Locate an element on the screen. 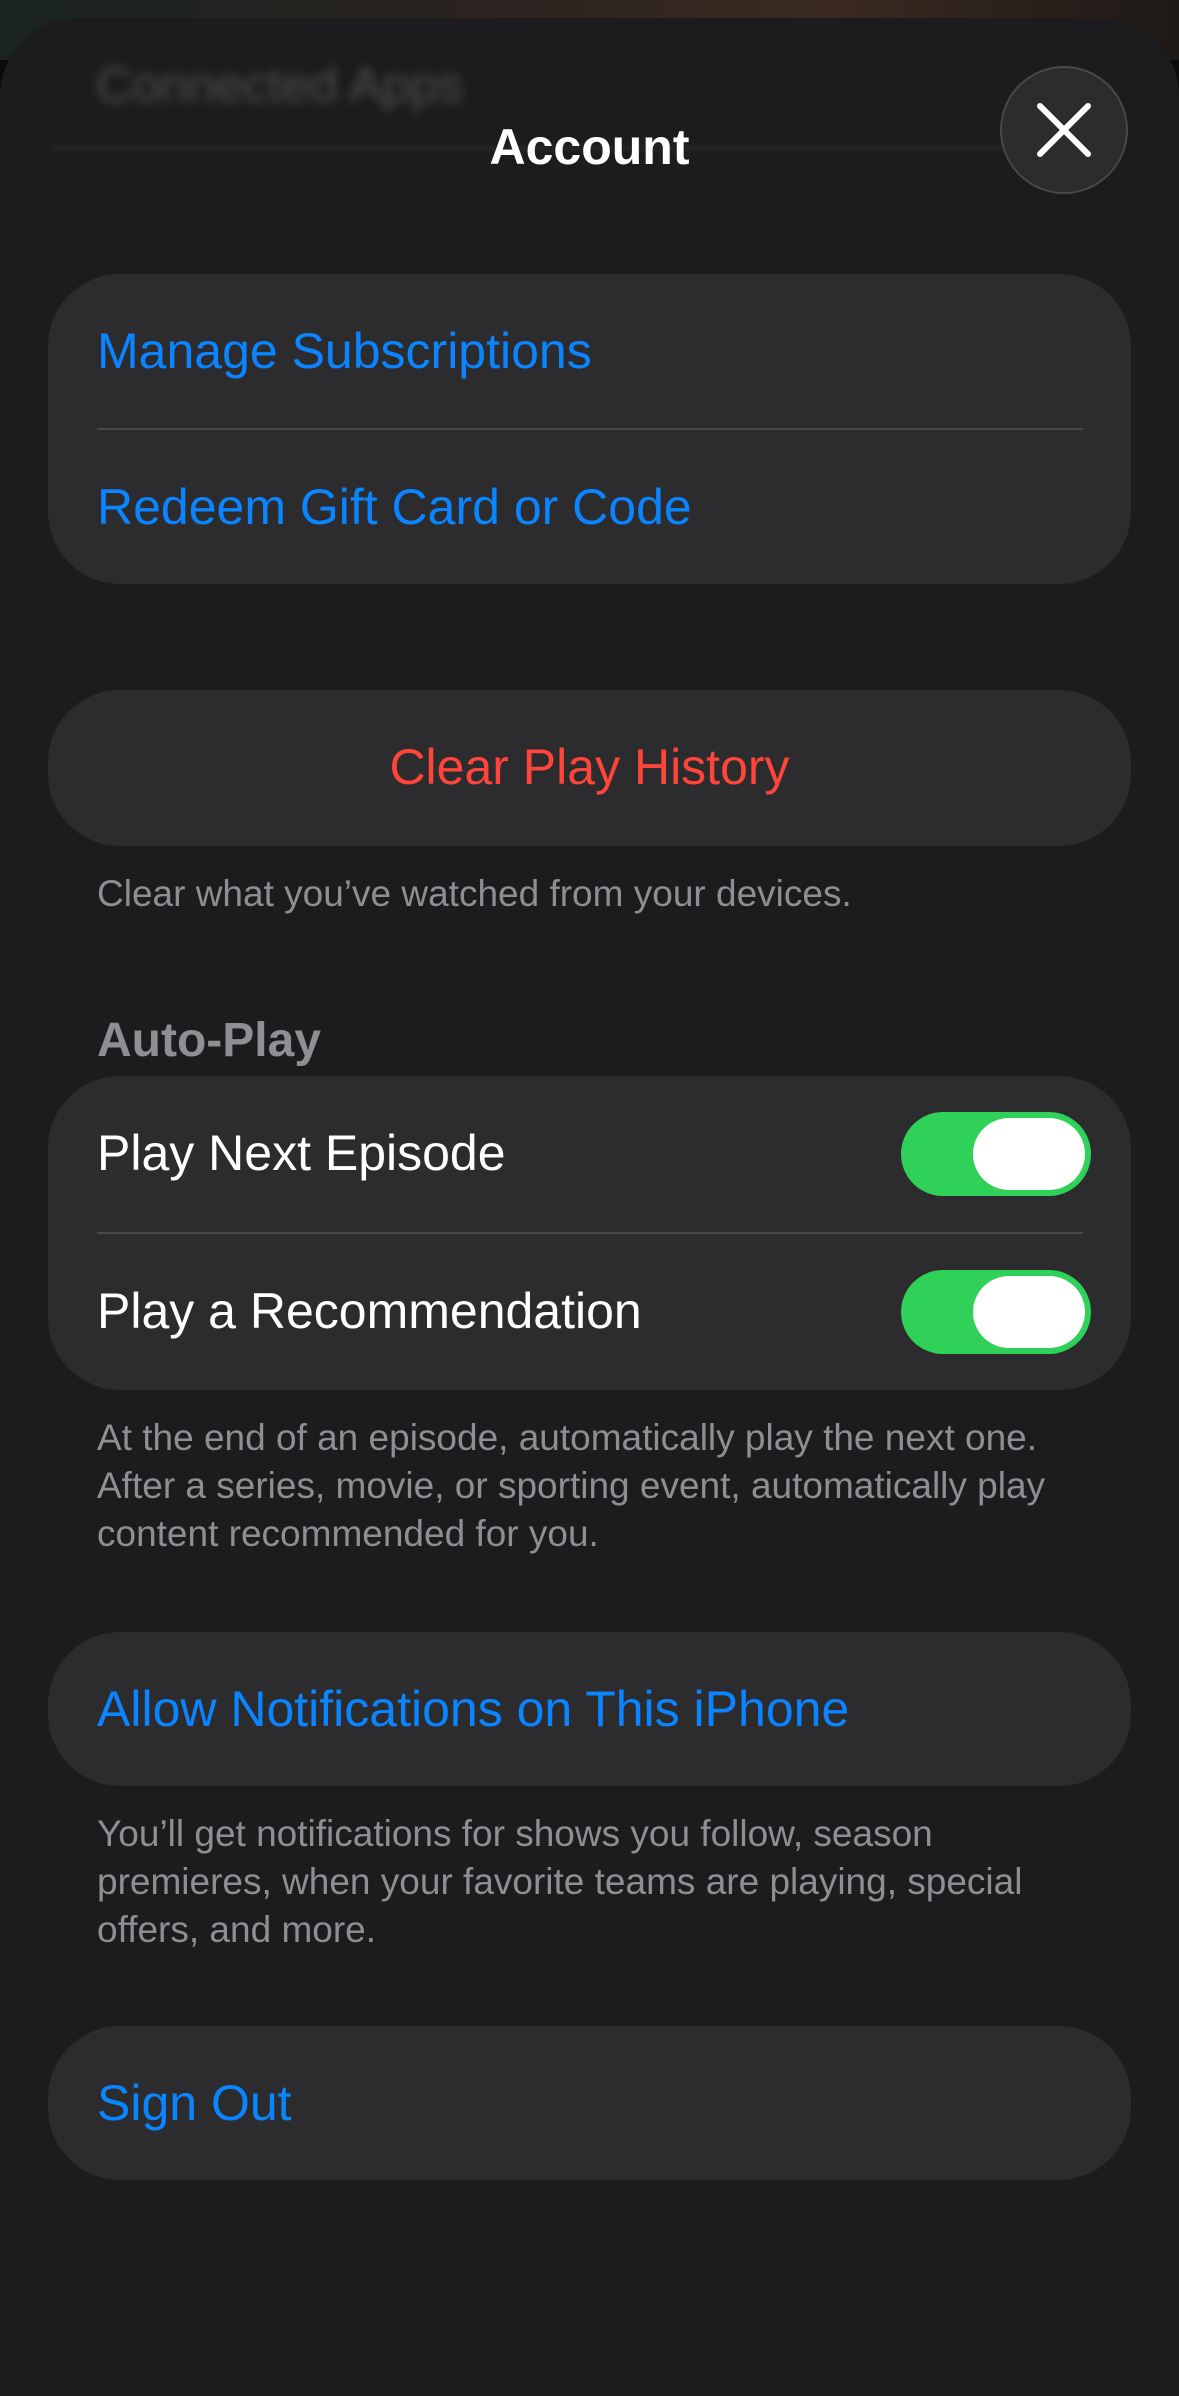 The height and width of the screenshot is (2396, 1179). sign-out-button: Sign Out is located at coordinates (589, 2103).